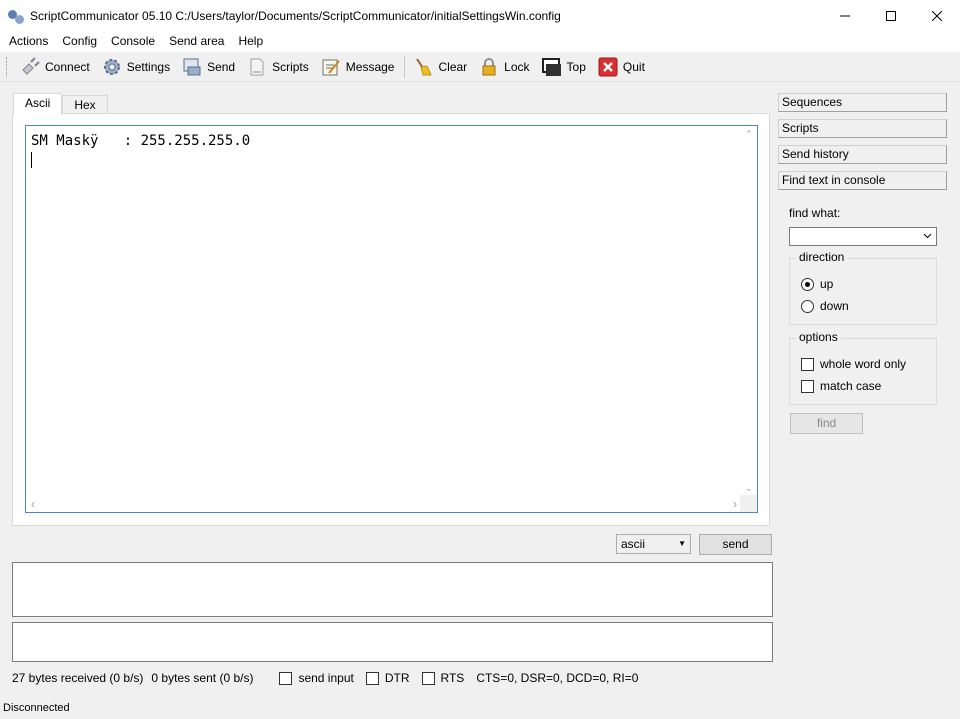  What do you see at coordinates (863, 364) in the screenshot?
I see `whole-word-label: whole word only` at bounding box center [863, 364].